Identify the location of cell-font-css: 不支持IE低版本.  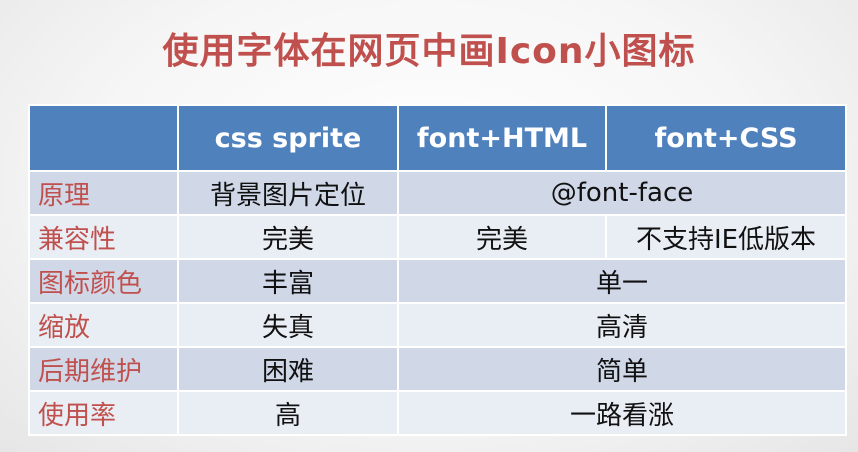
(726, 237).